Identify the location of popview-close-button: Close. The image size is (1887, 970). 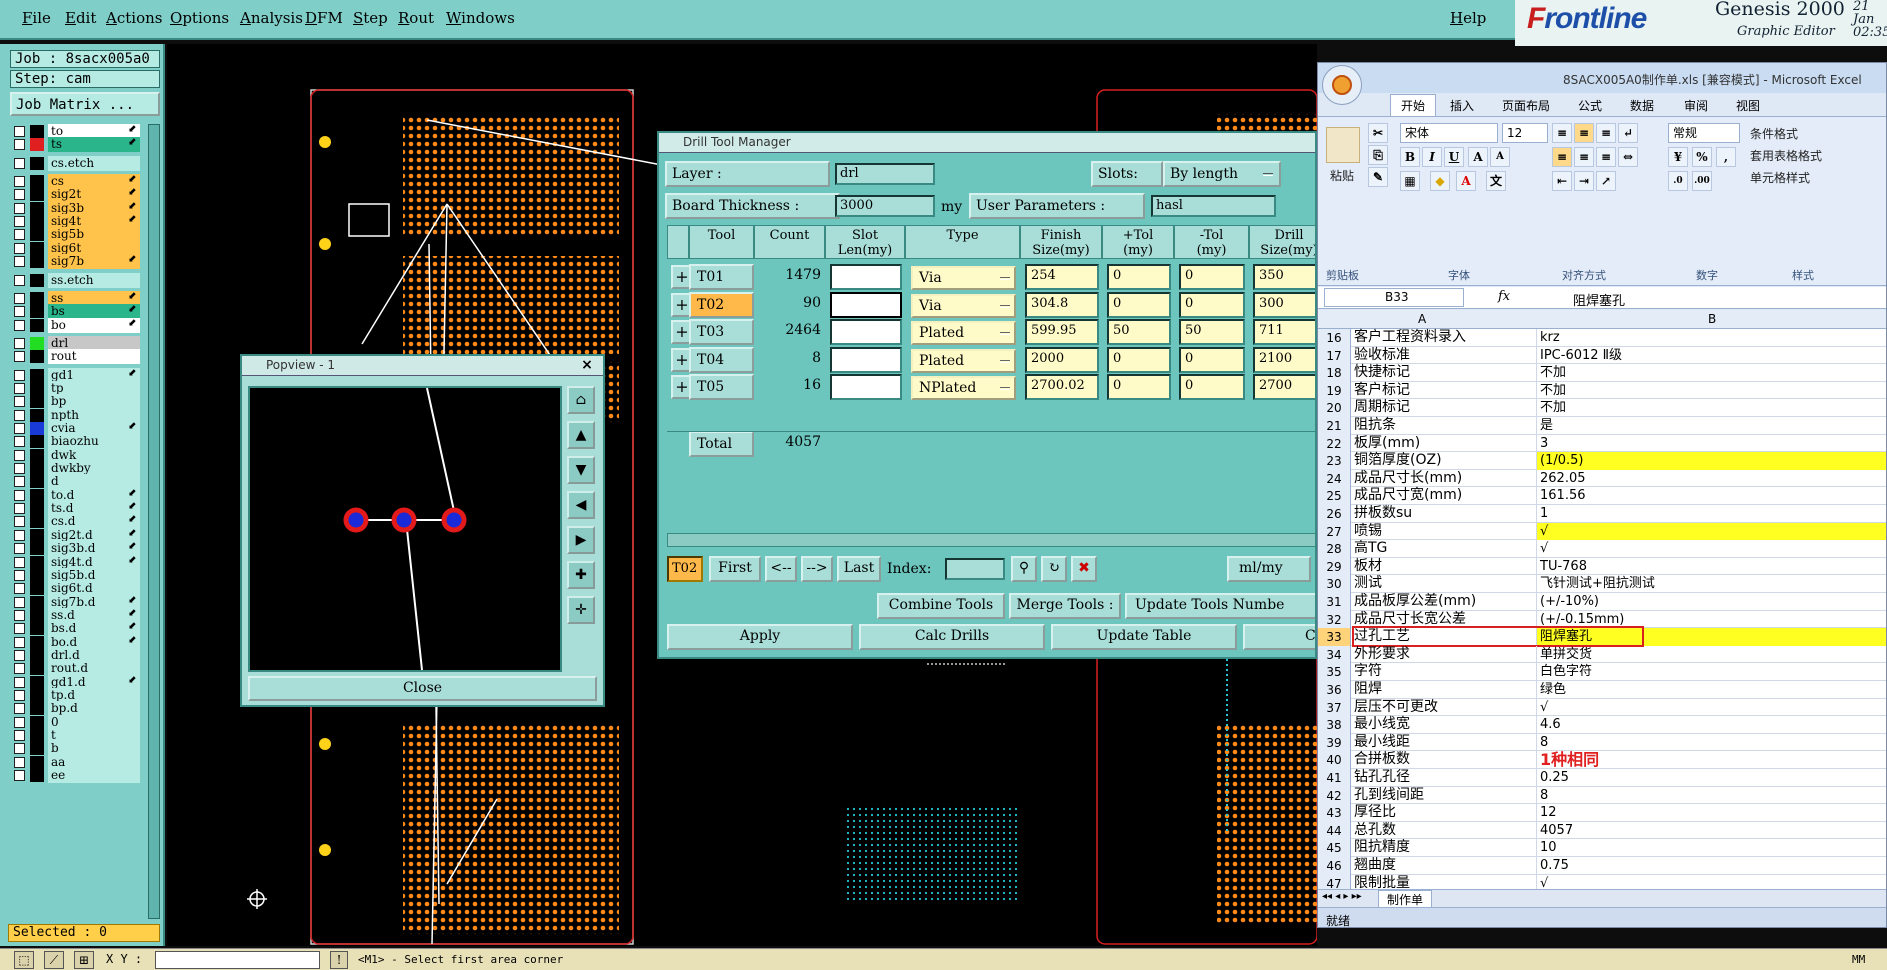
(422, 688).